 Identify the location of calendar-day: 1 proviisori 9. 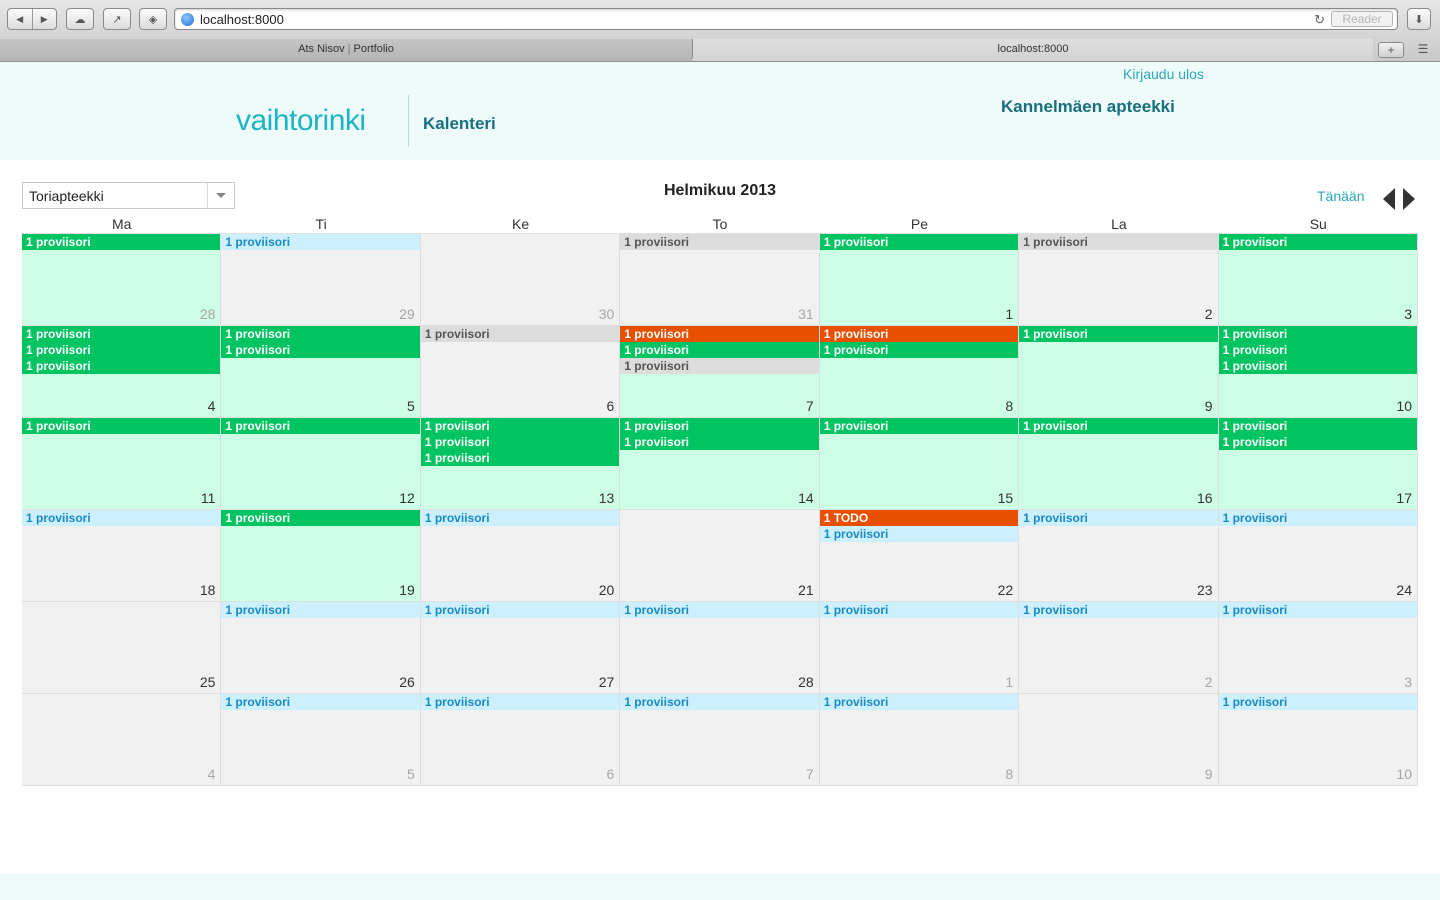
(1119, 372).